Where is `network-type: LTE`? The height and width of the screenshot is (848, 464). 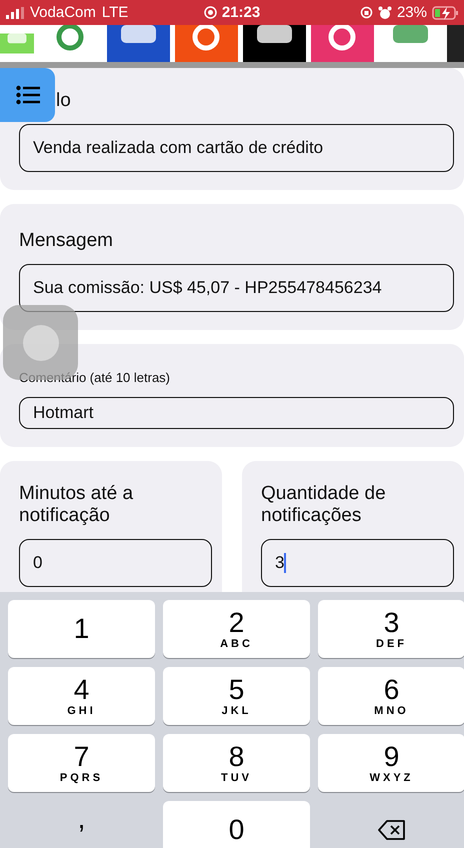 network-type: LTE is located at coordinates (115, 12).